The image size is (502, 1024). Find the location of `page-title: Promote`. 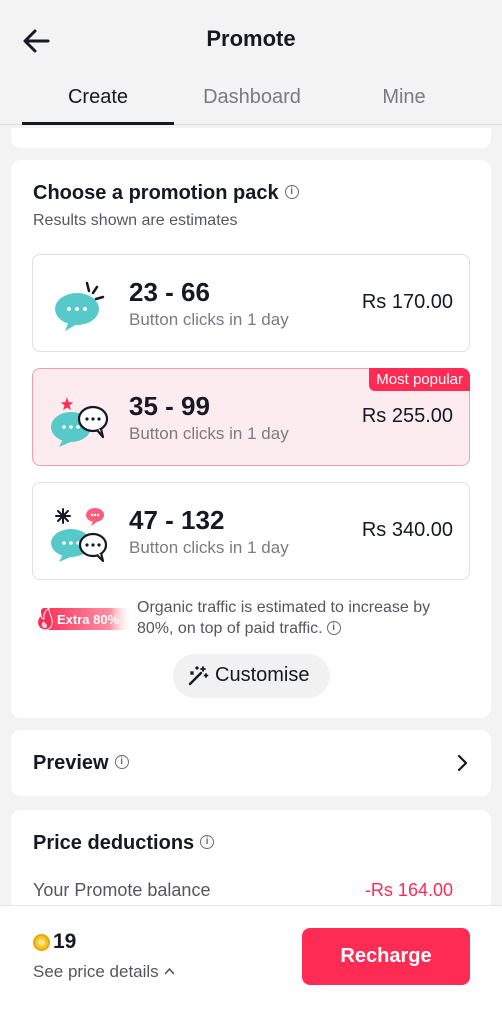

page-title: Promote is located at coordinates (251, 38).